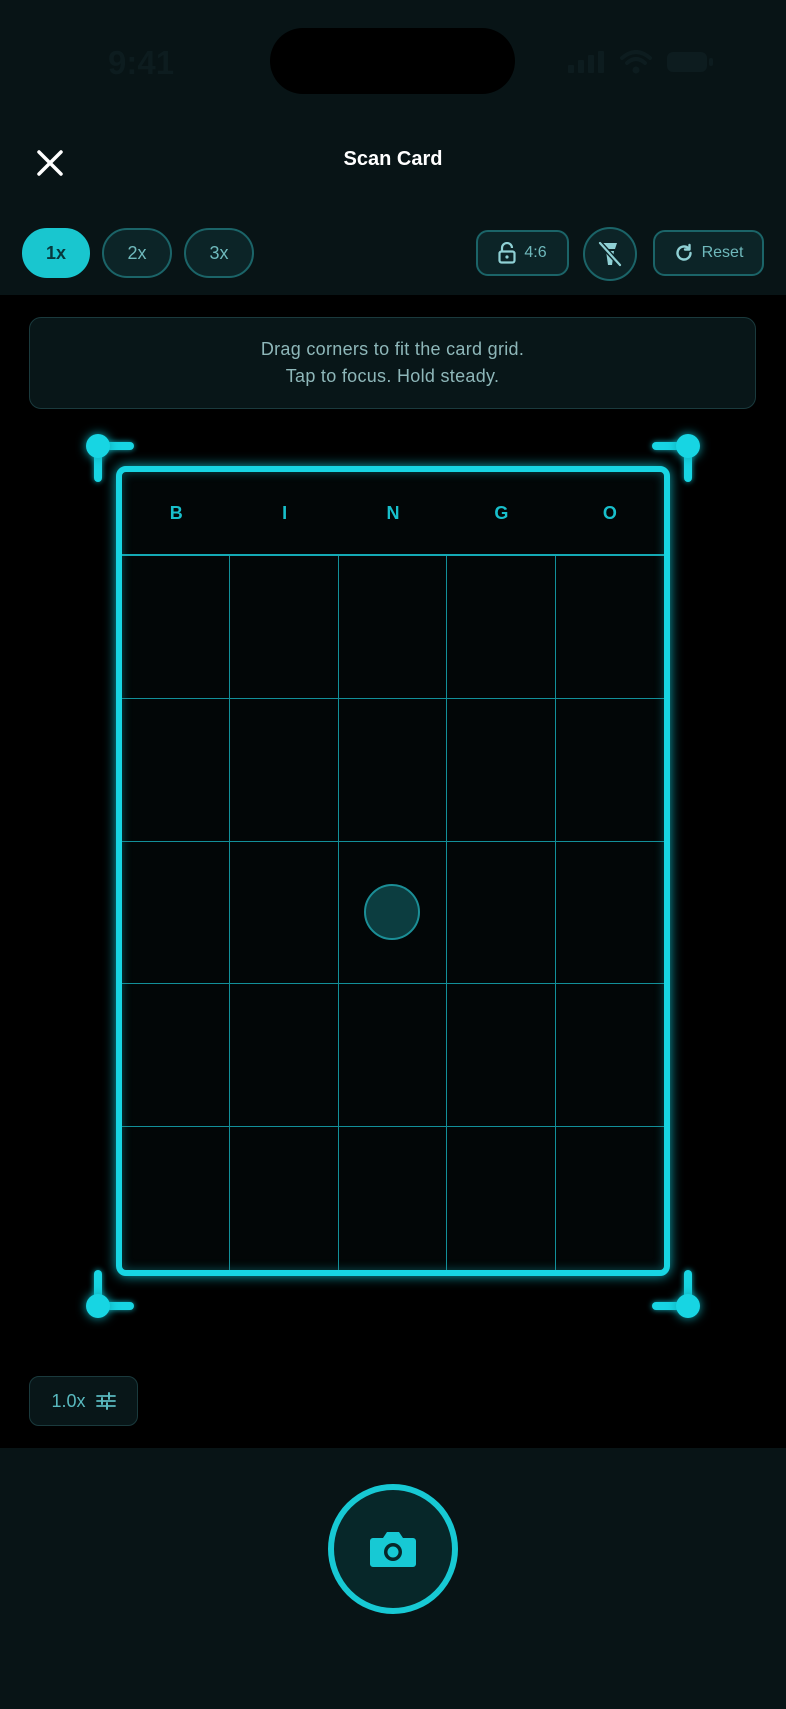  What do you see at coordinates (678, 1296) in the screenshot?
I see `corner-handle-bottom-right` at bounding box center [678, 1296].